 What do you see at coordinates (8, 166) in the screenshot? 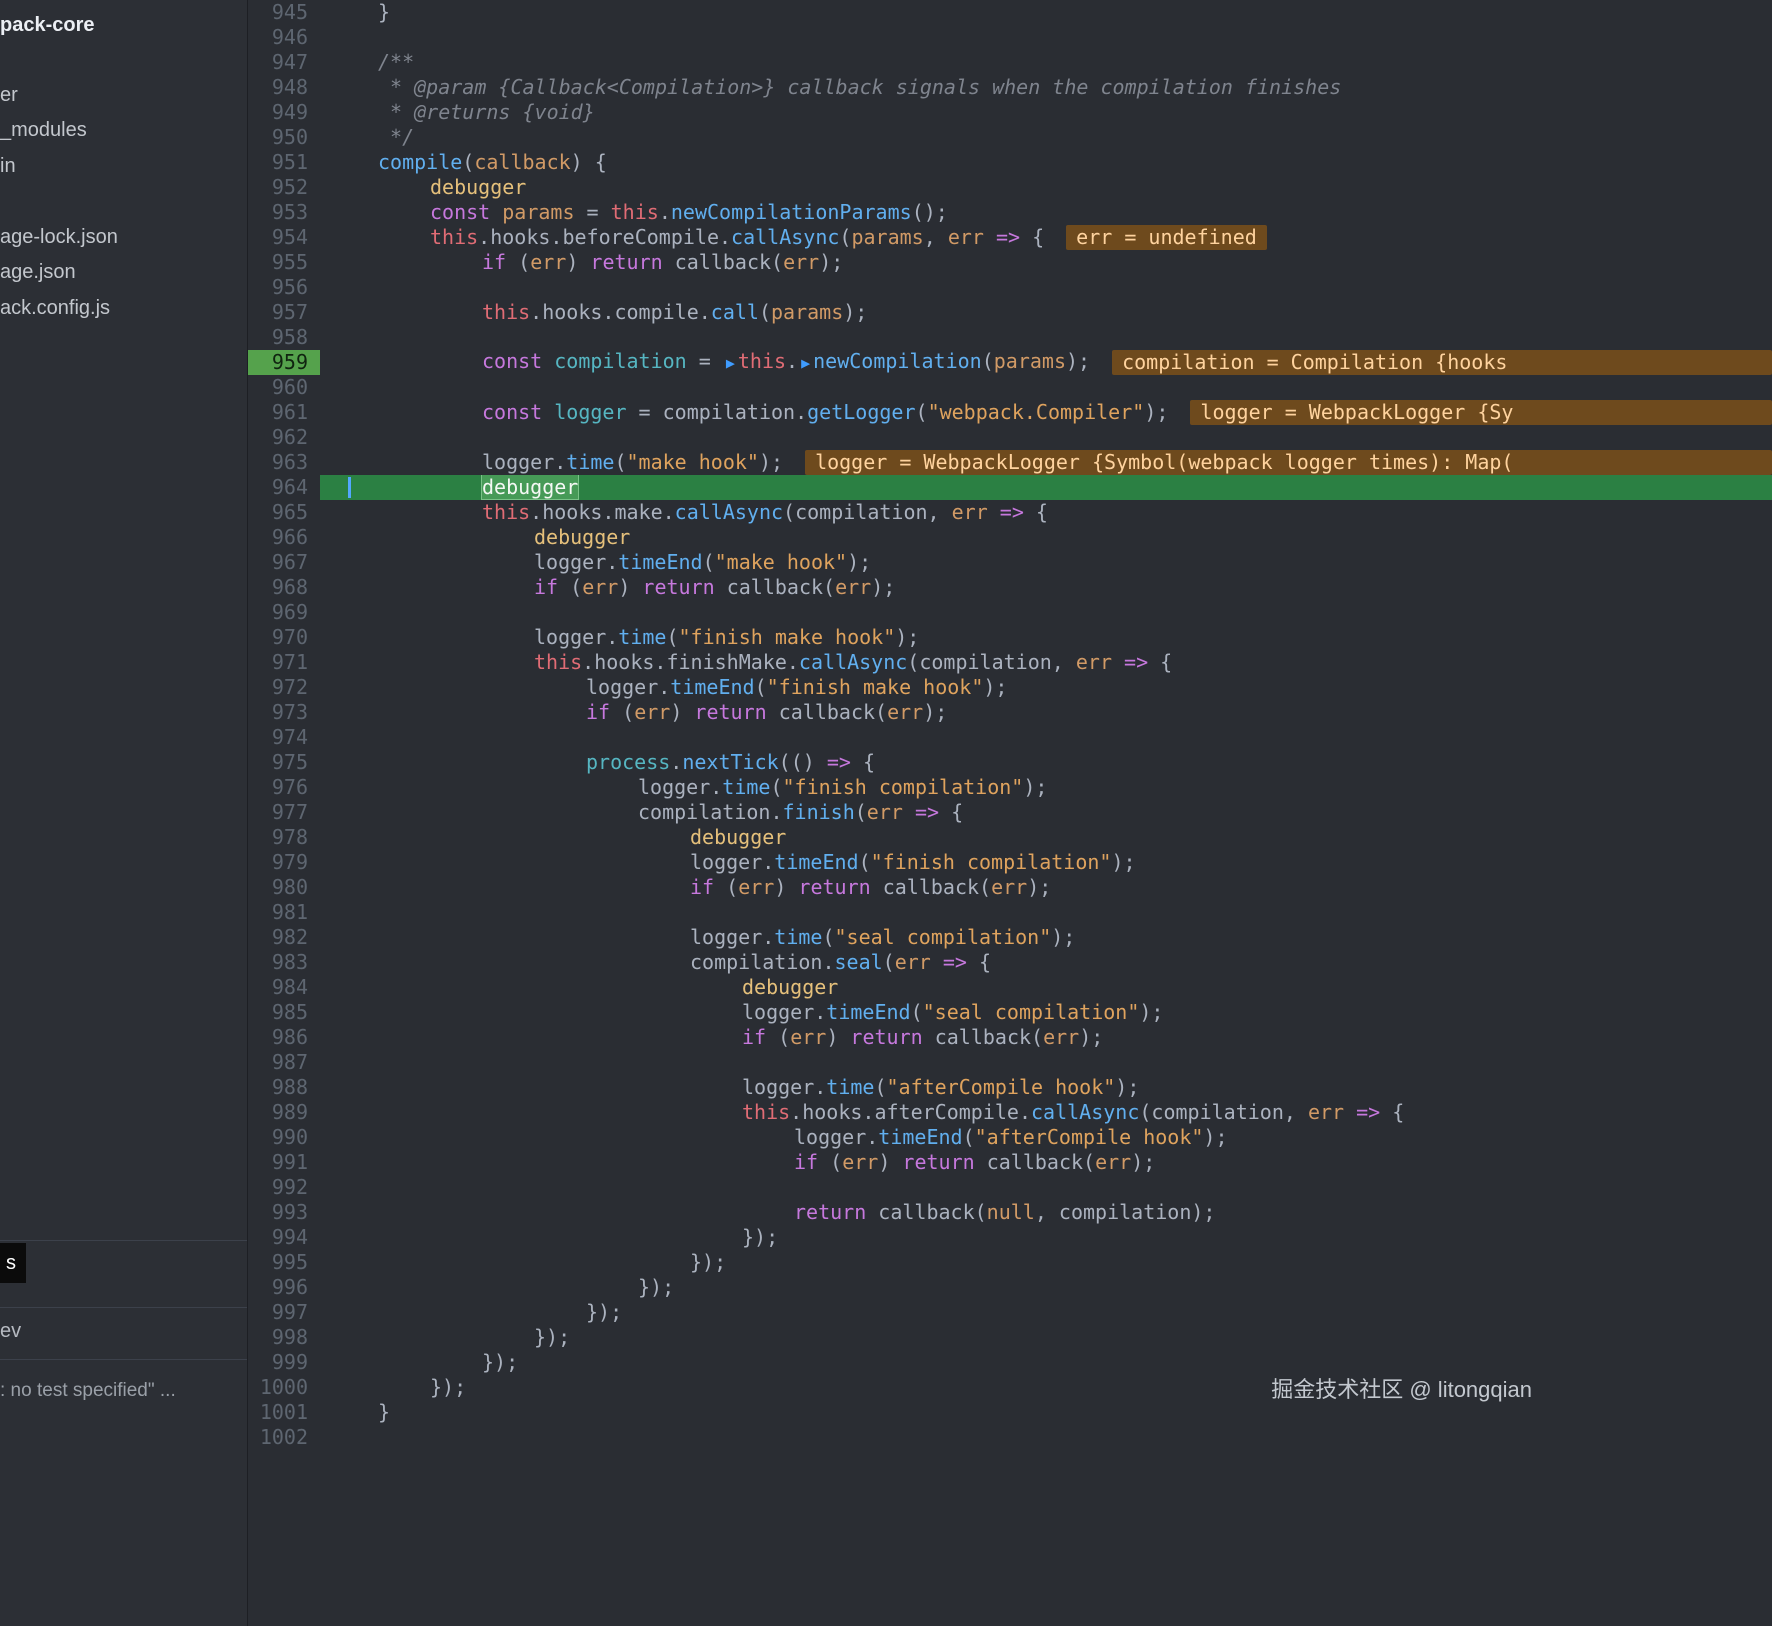
I see `sidebar-item-in: in` at bounding box center [8, 166].